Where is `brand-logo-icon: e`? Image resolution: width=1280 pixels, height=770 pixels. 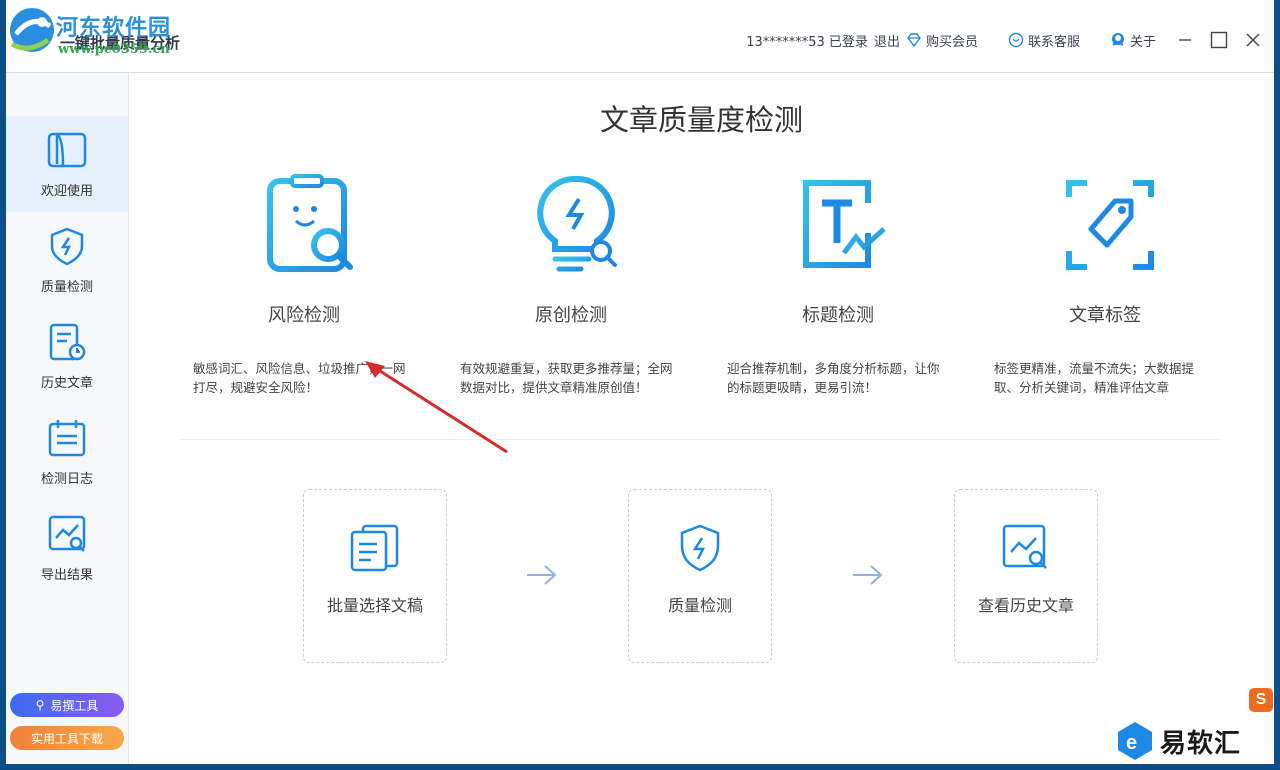 brand-logo-icon: e is located at coordinates (1135, 741).